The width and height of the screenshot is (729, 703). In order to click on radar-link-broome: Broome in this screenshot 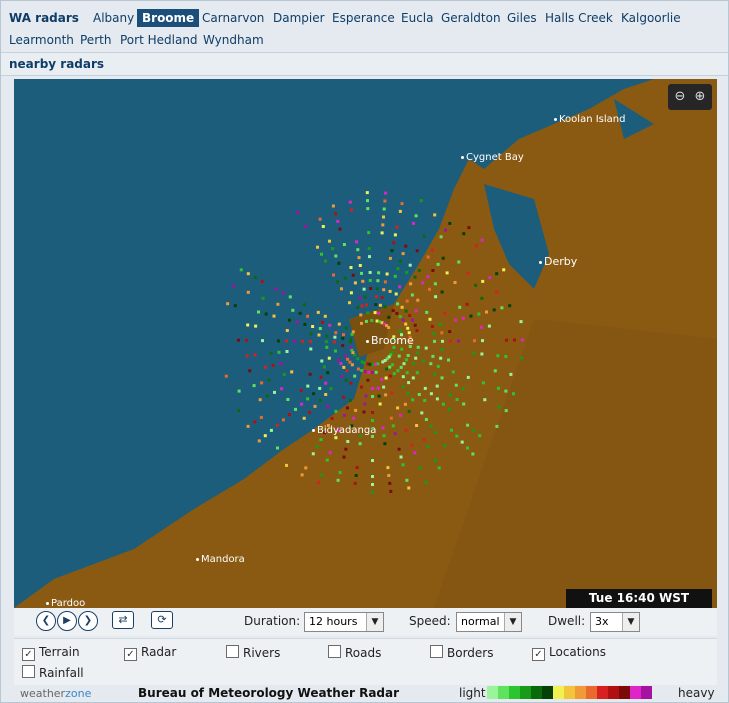, I will do `click(168, 18)`.